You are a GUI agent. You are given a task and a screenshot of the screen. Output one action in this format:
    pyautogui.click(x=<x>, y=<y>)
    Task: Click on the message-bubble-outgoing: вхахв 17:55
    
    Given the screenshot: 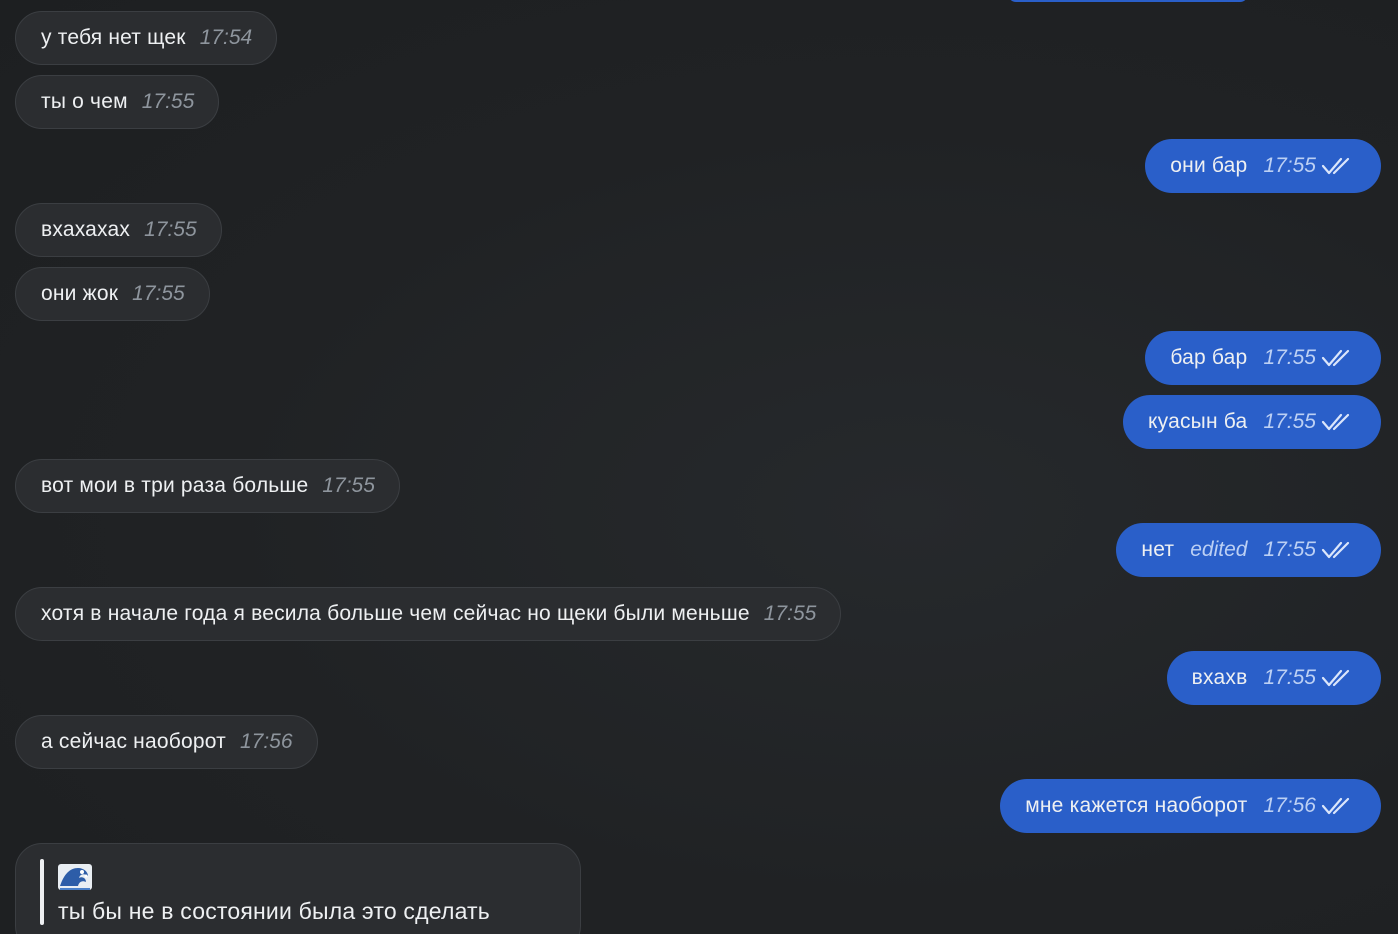 What is the action you would take?
    pyautogui.click(x=1273, y=678)
    